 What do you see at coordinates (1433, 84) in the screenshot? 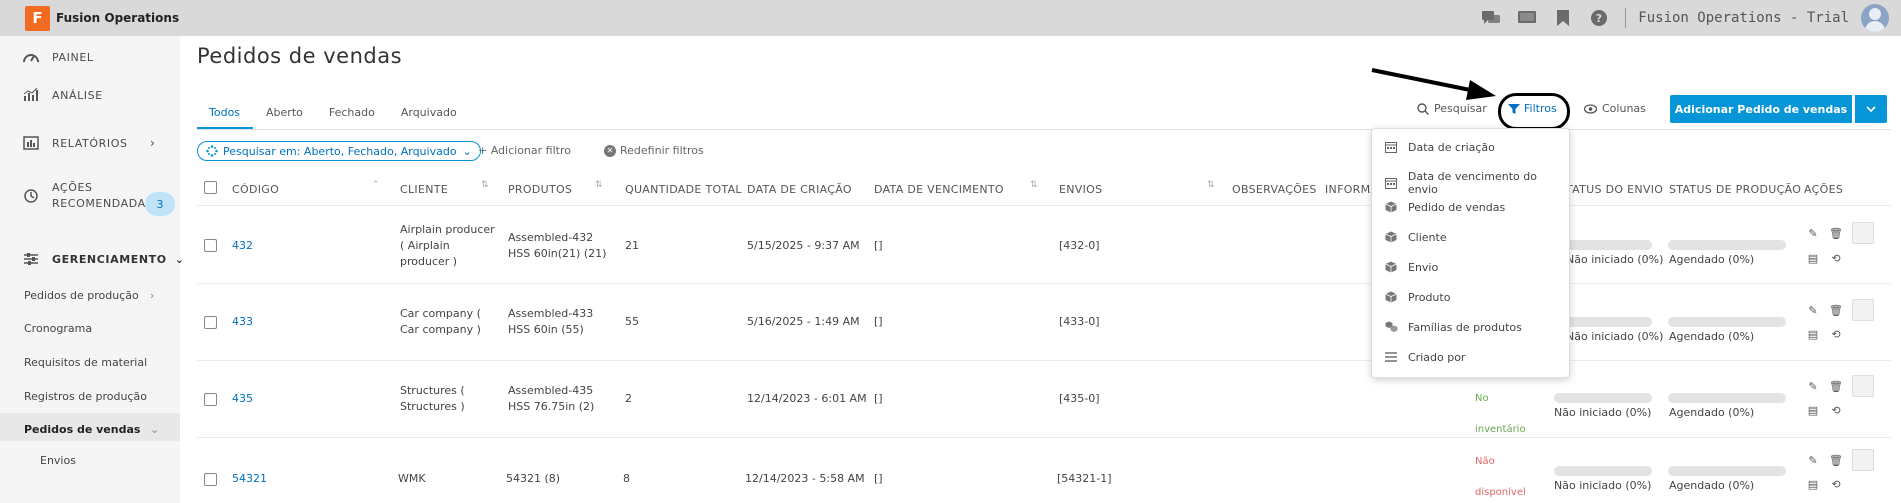
I see `annotation-arrow` at bounding box center [1433, 84].